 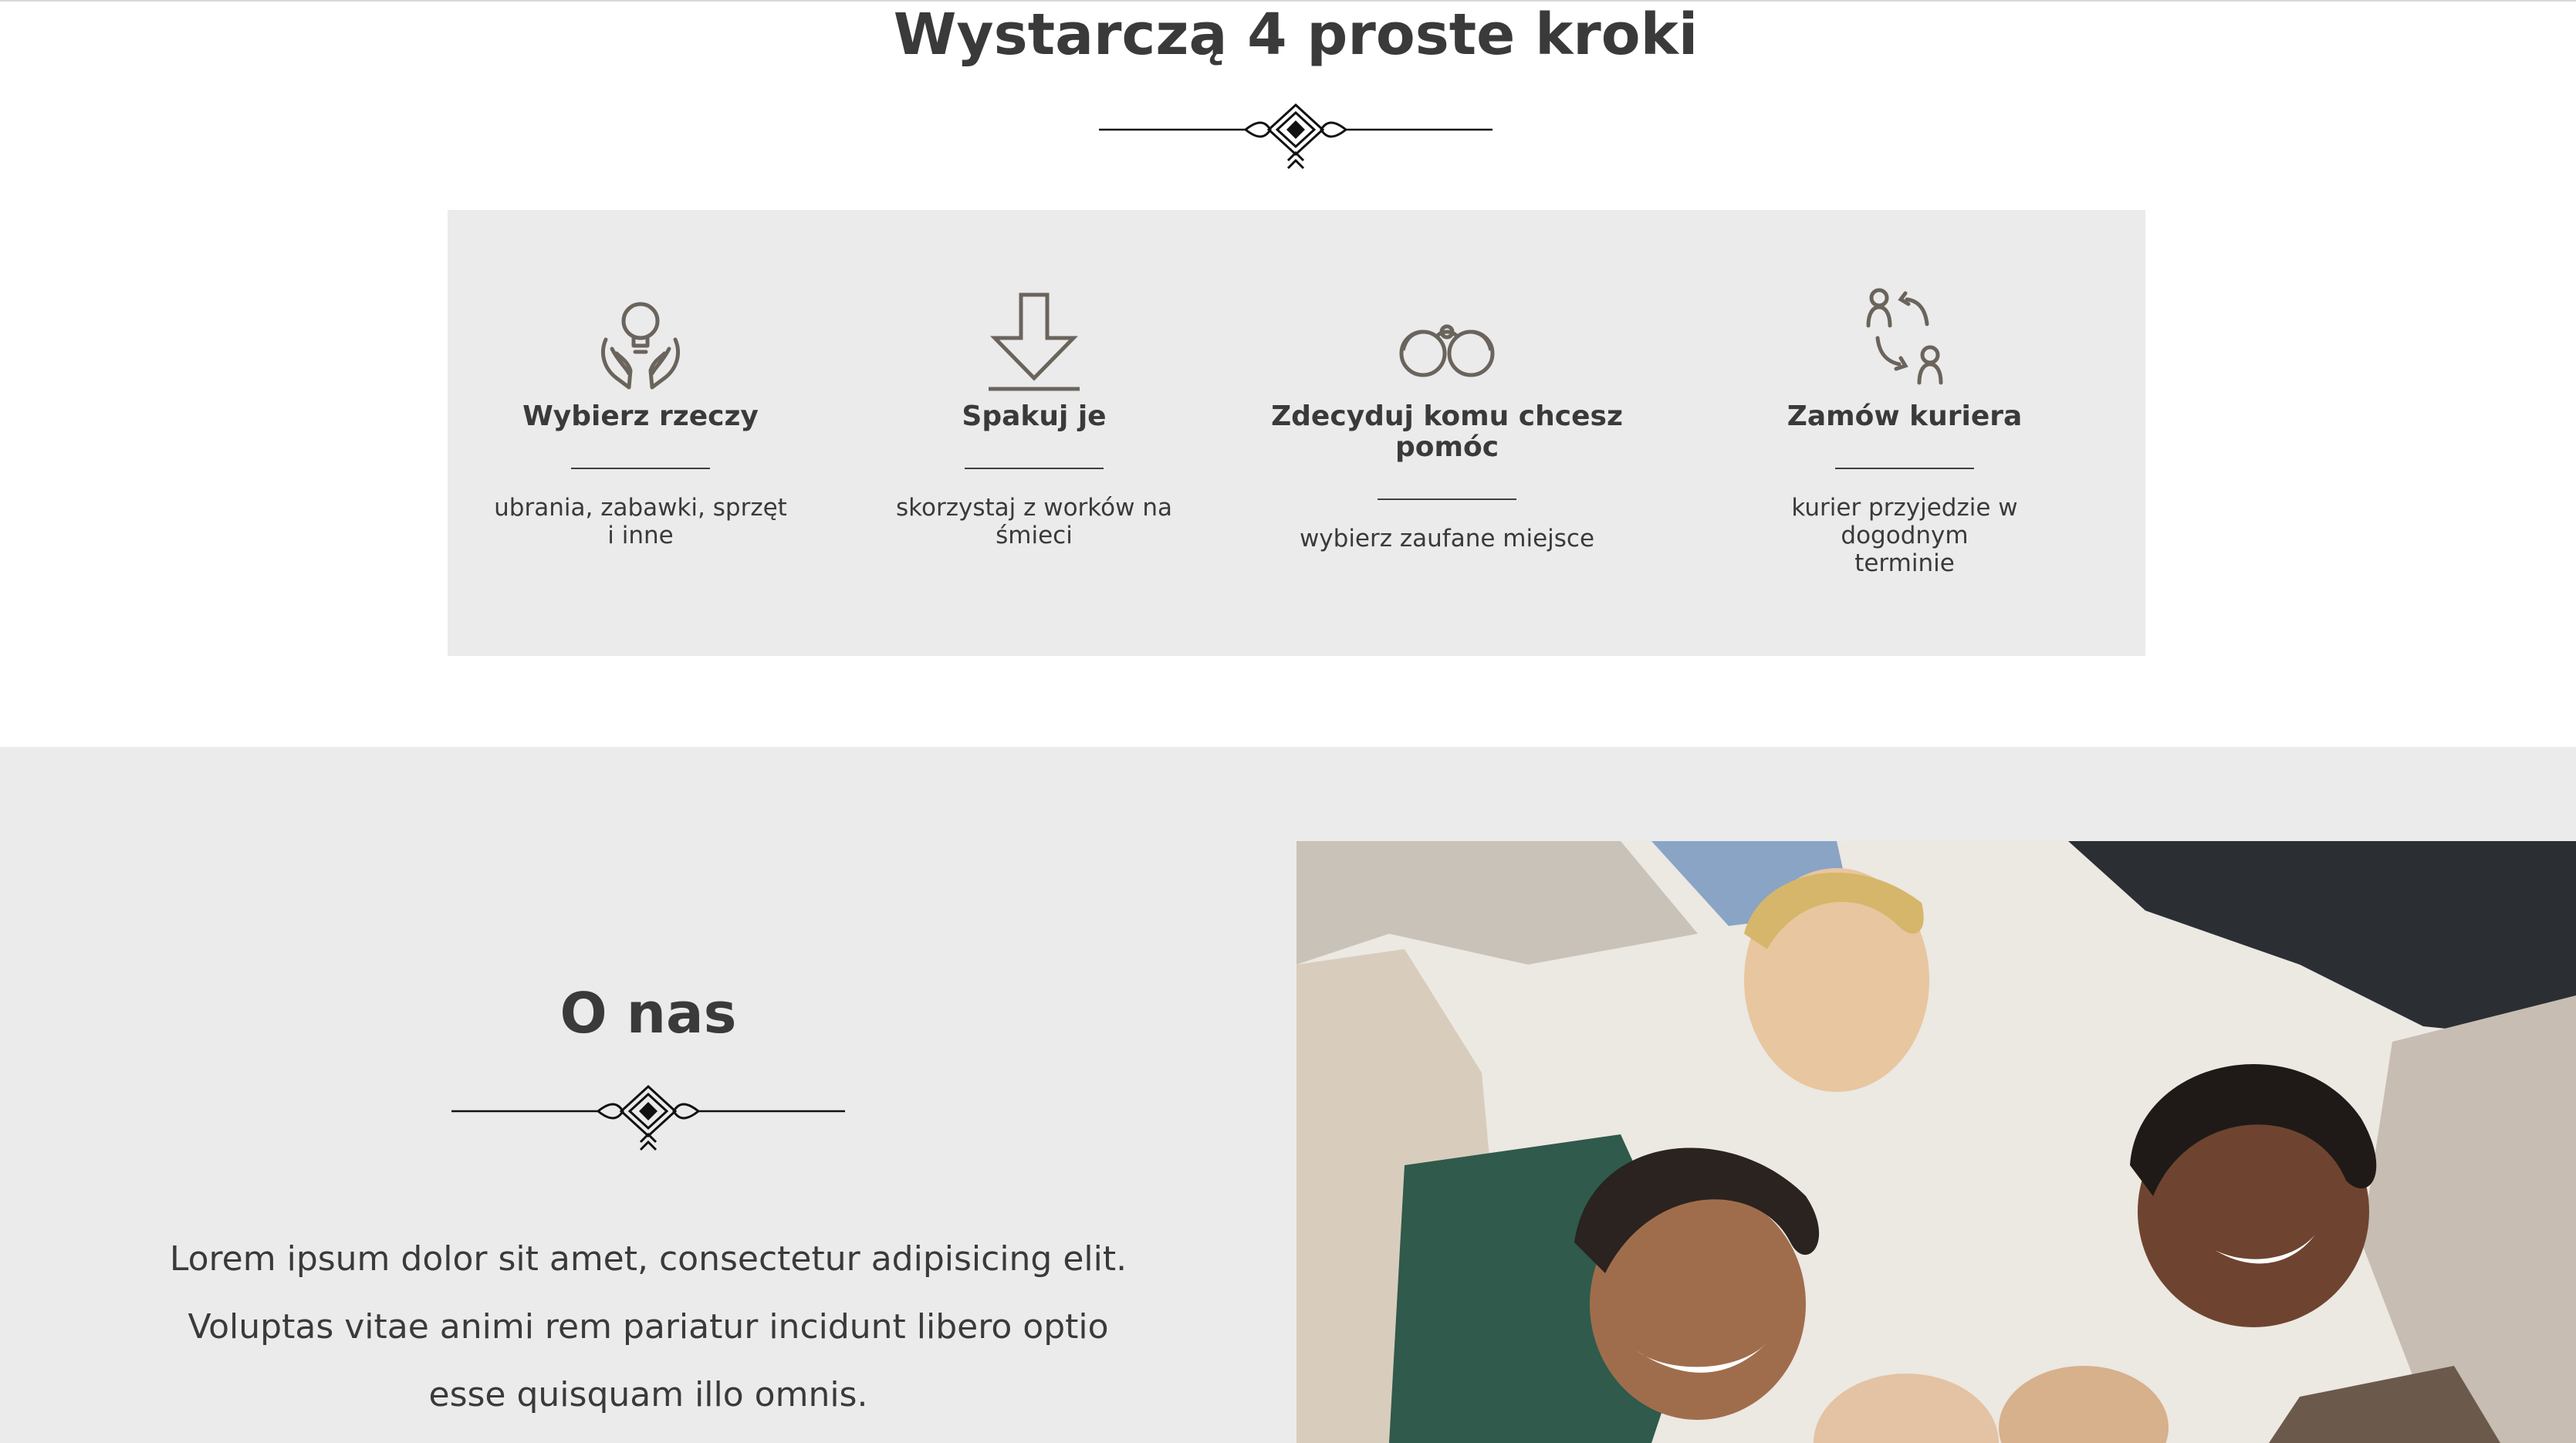 I want to click on step-title: Spakuj je, so click(x=1034, y=416).